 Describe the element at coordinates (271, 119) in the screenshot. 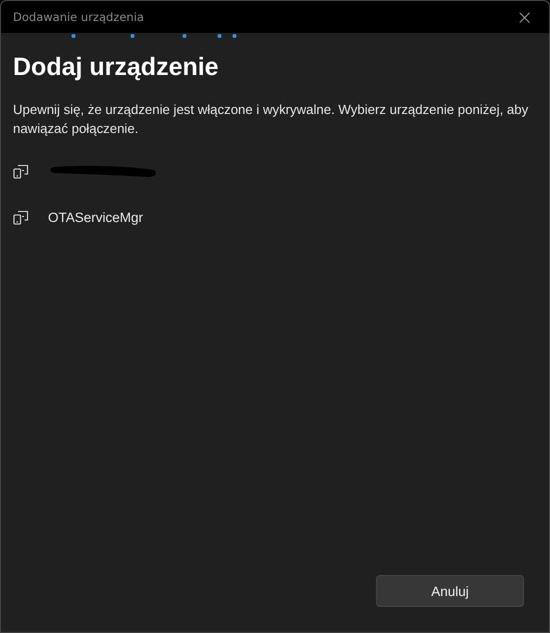

I see `description-text: Upewnij się, że urządzenie jest włączone i wykrywalne. Wybierz urządzenie poniżej, aby nawiązać połączenie.` at that location.